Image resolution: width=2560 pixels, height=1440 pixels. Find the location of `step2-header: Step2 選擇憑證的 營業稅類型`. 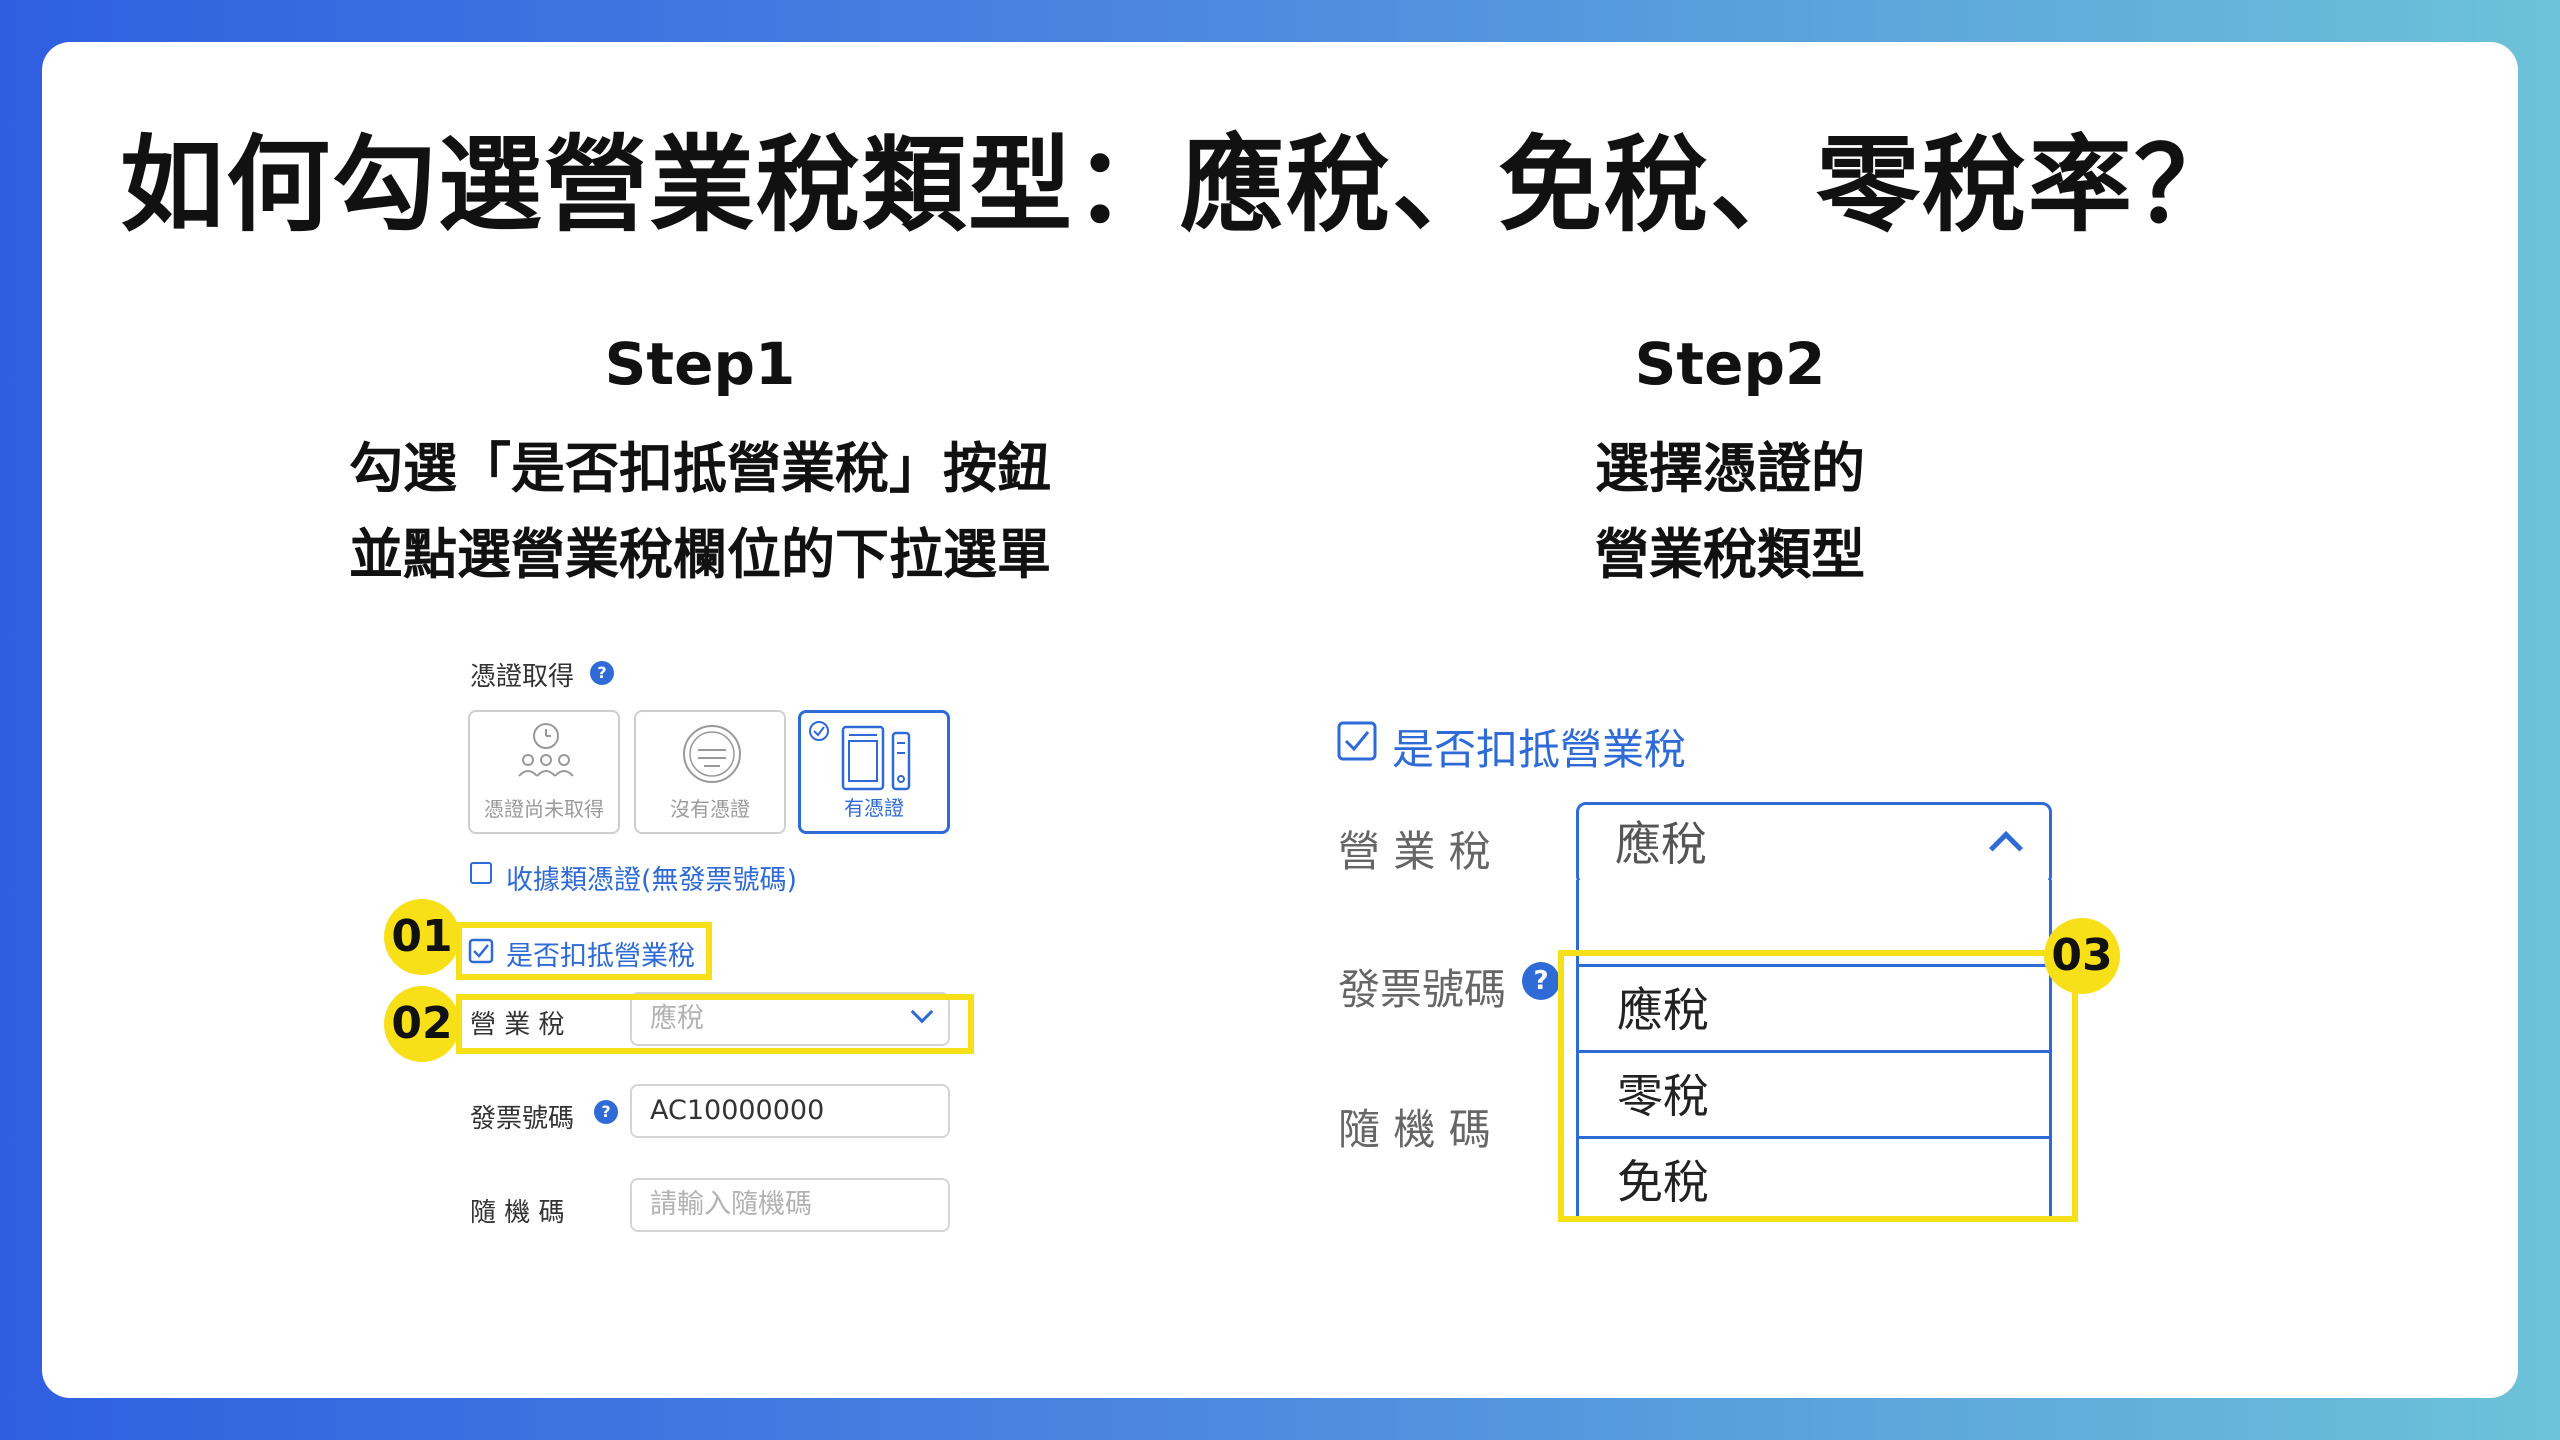

step2-header: Step2 選擇憑證的 營業稅類型 is located at coordinates (1730, 464).